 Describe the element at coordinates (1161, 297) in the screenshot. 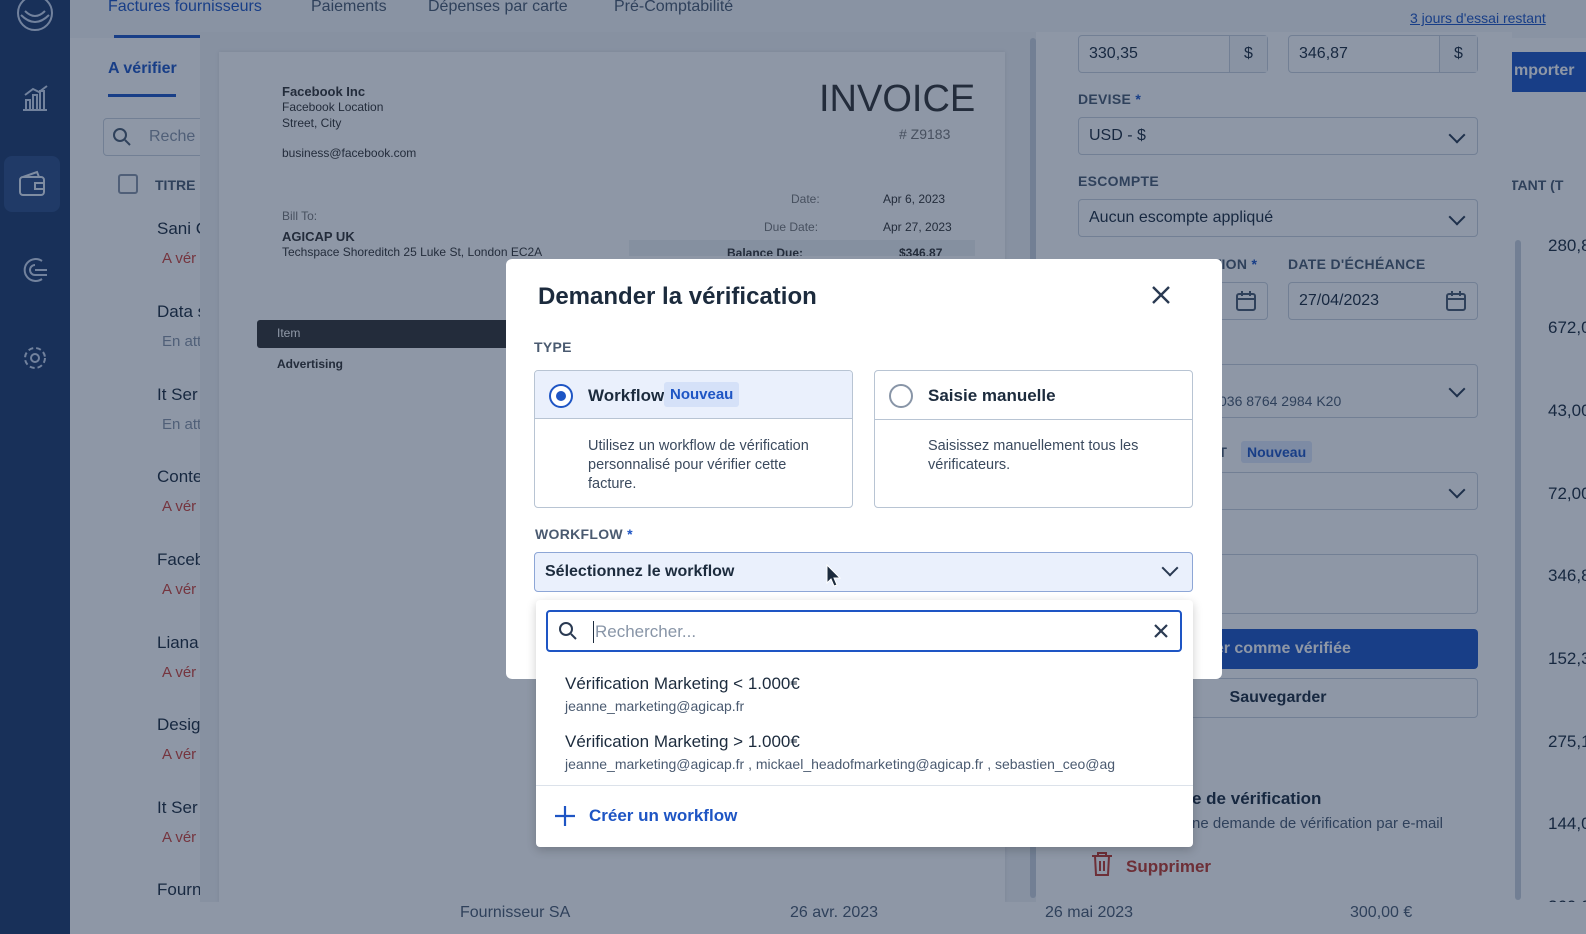

I see `close-icon` at that location.